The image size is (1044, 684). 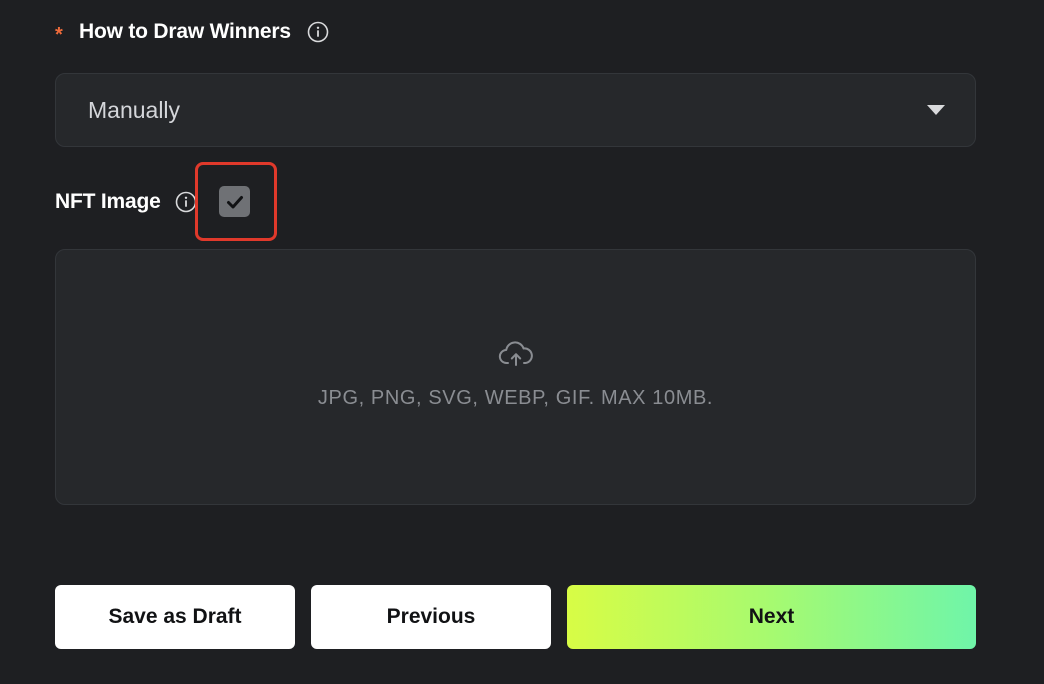 What do you see at coordinates (59, 34) in the screenshot?
I see `required-indicator: *` at bounding box center [59, 34].